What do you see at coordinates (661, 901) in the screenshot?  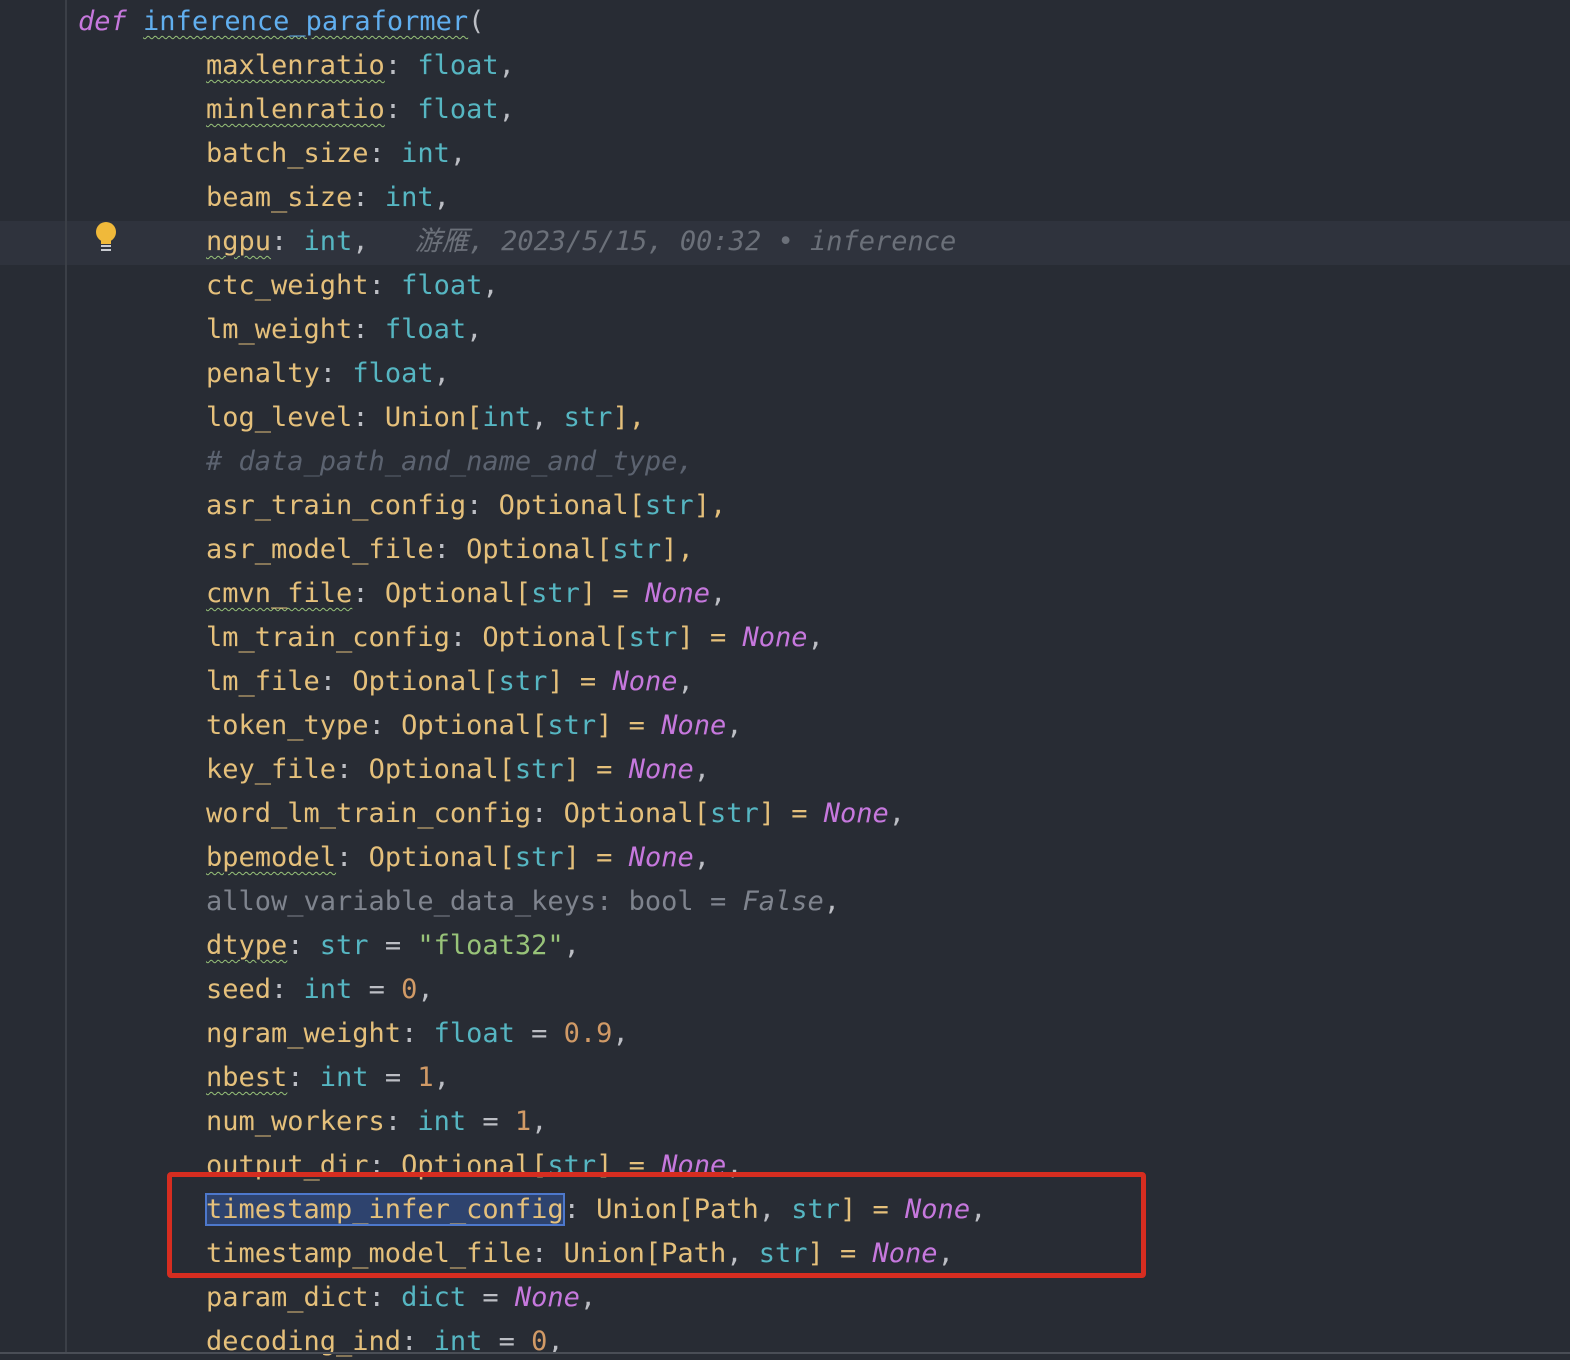 I see `type-name: bool` at bounding box center [661, 901].